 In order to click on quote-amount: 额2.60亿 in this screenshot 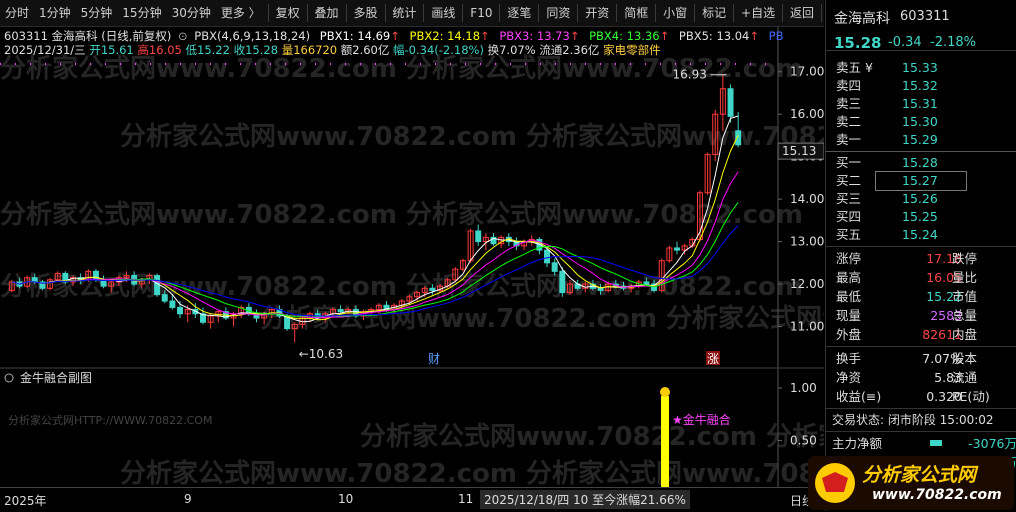, I will do `click(365, 50)`.